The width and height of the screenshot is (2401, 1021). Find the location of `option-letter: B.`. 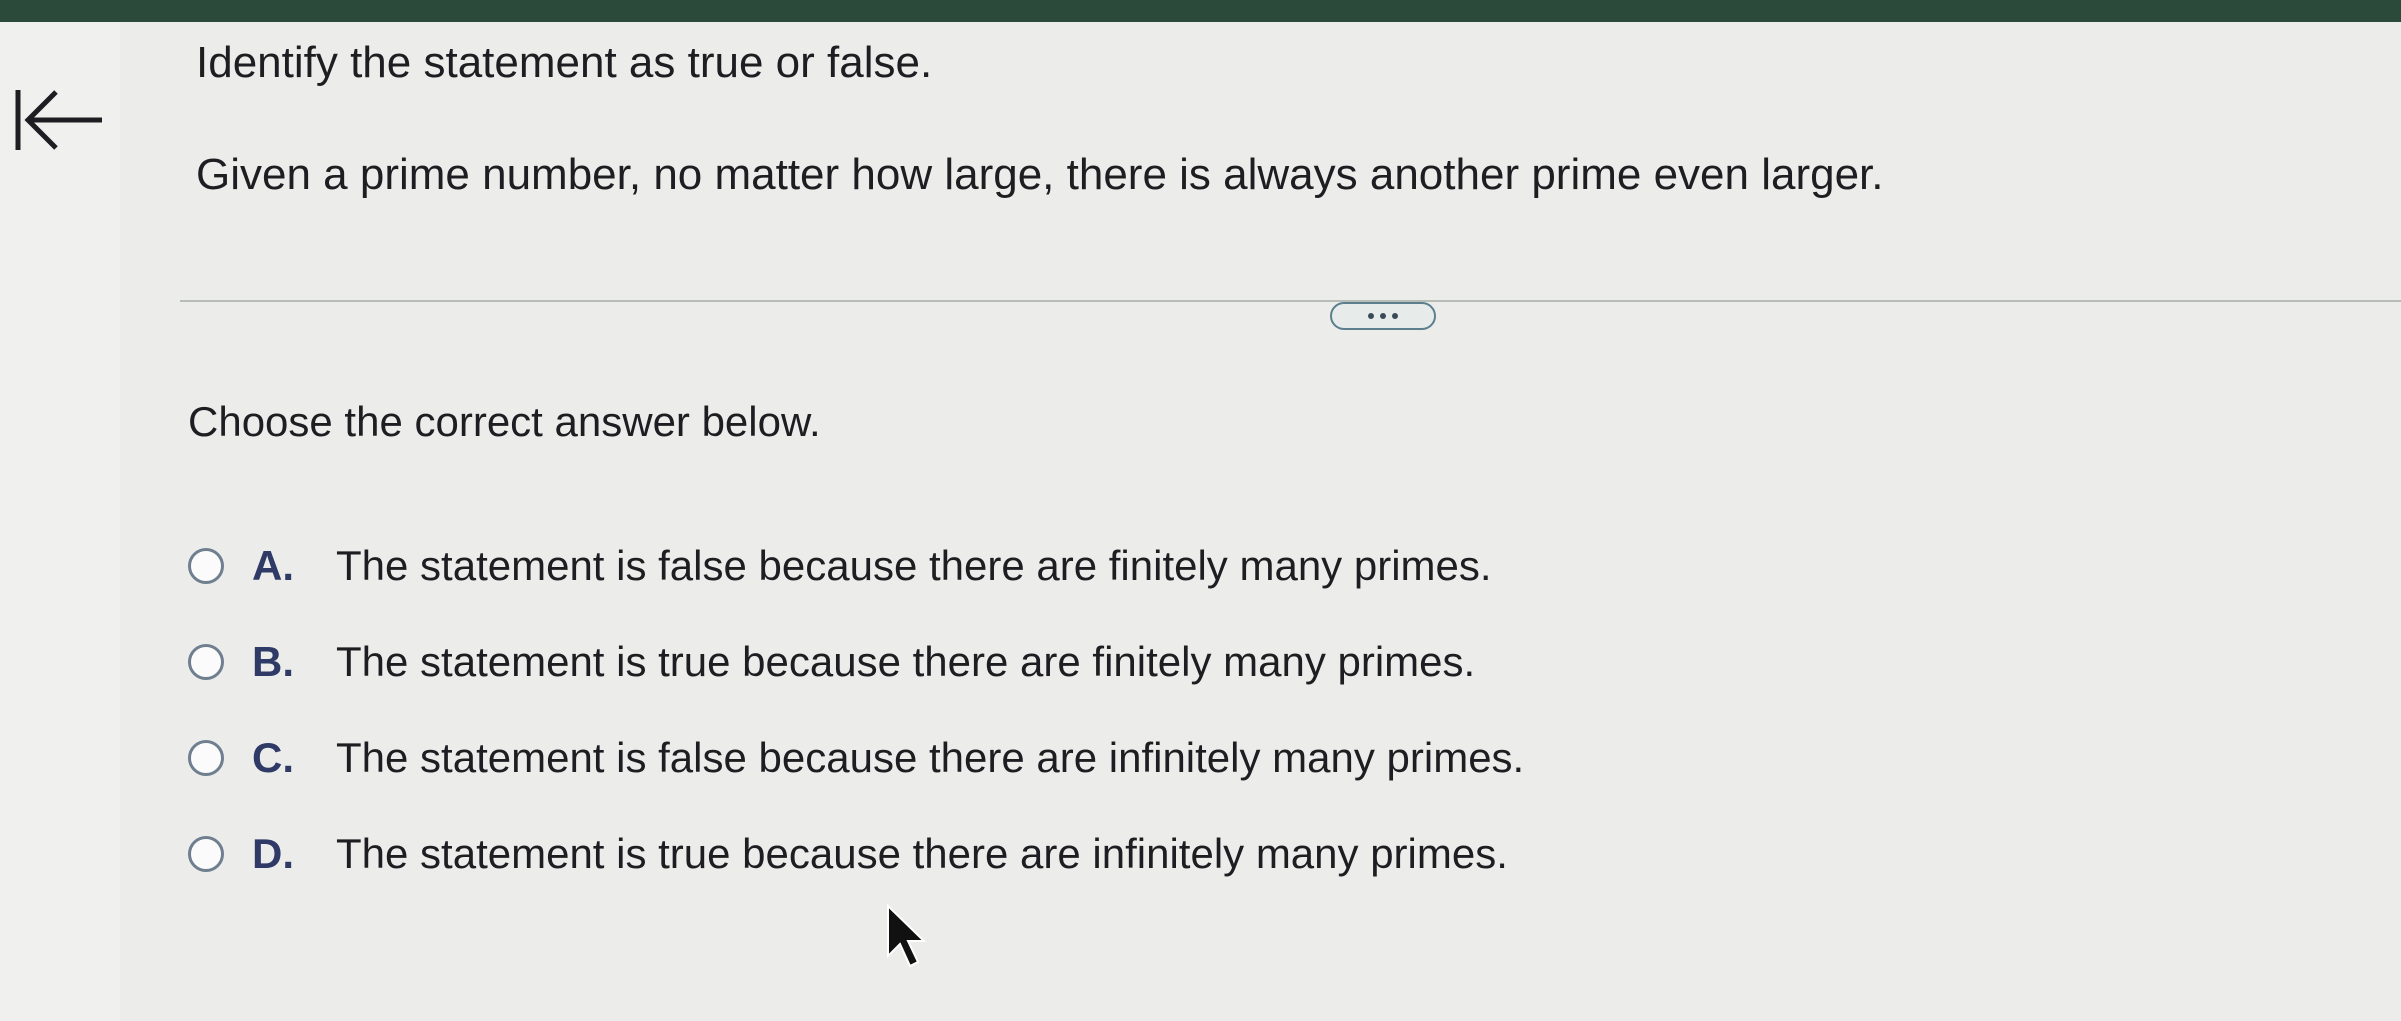

option-letter: B. is located at coordinates (273, 661).